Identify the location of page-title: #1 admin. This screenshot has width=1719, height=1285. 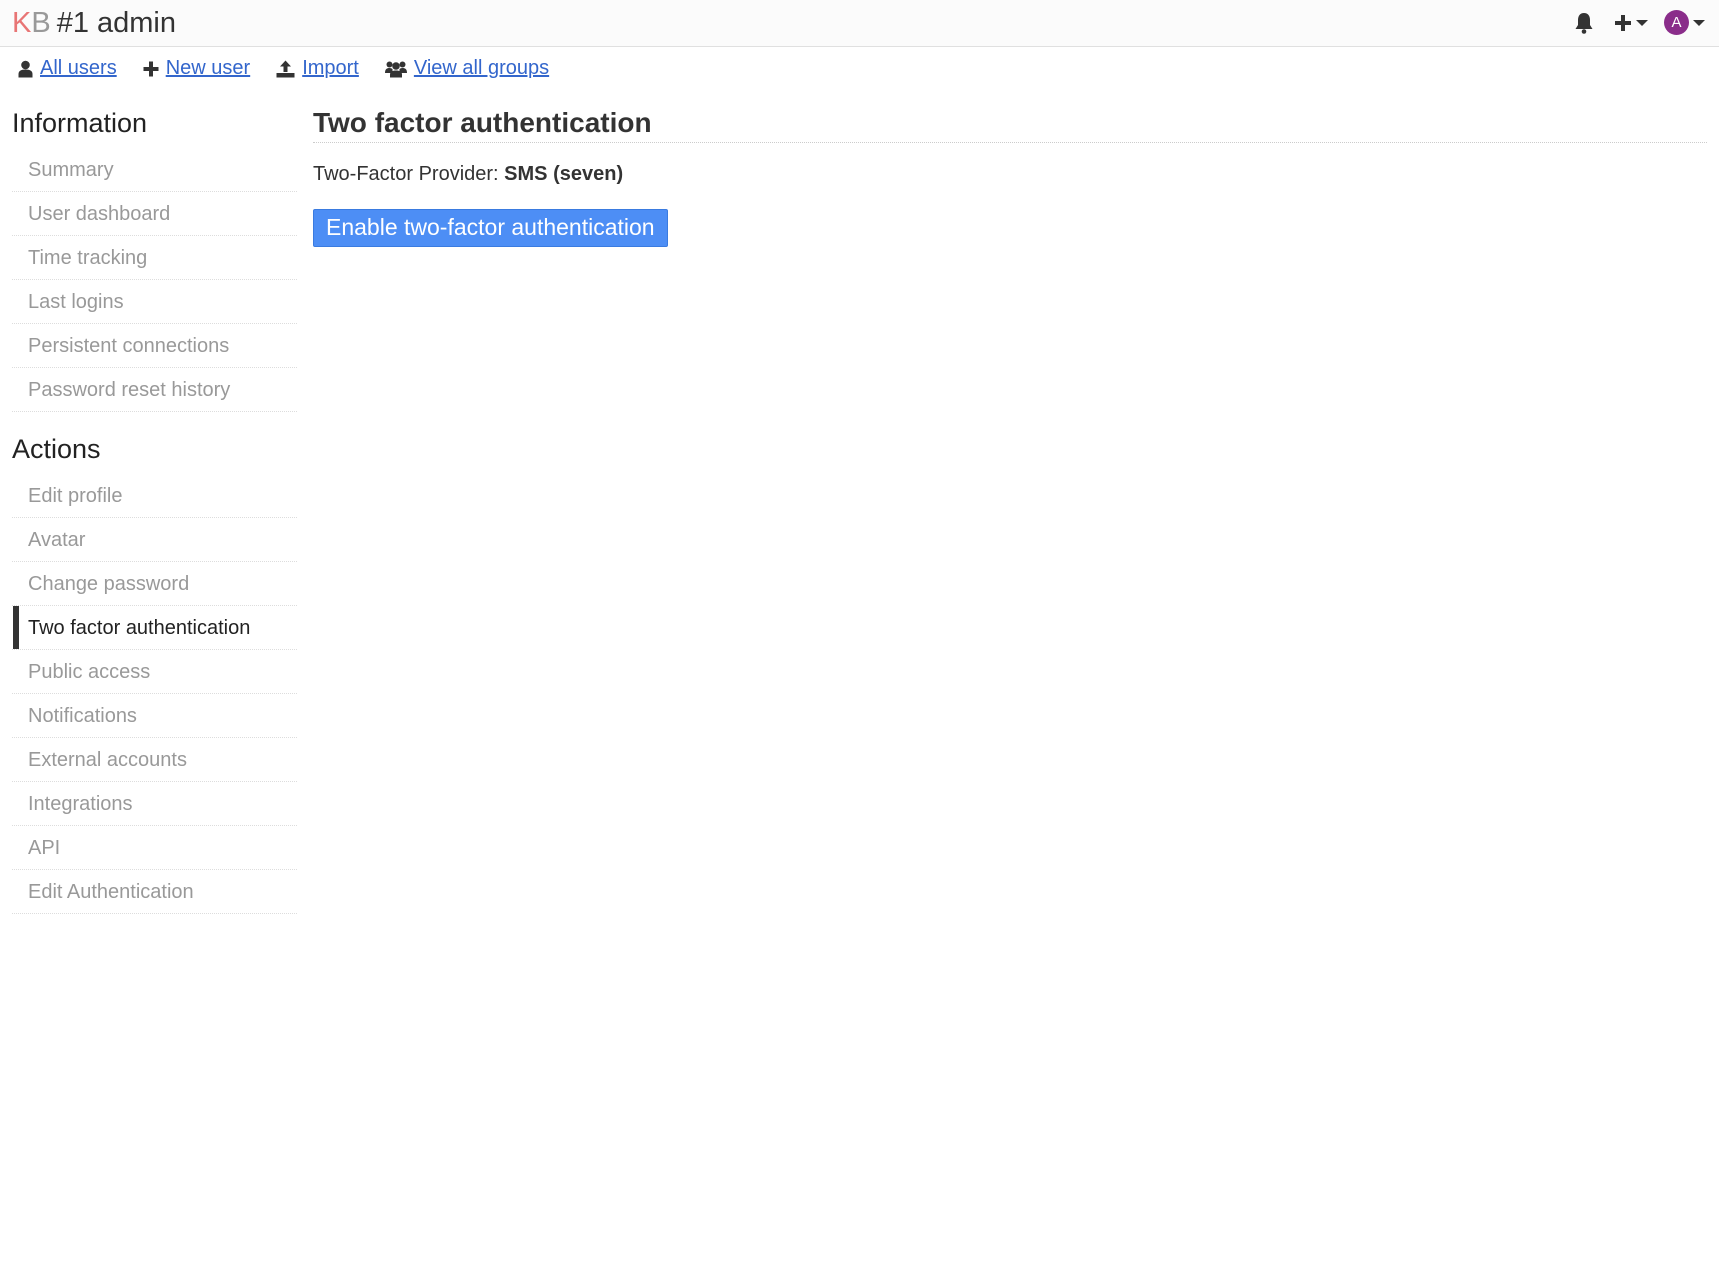
(116, 23).